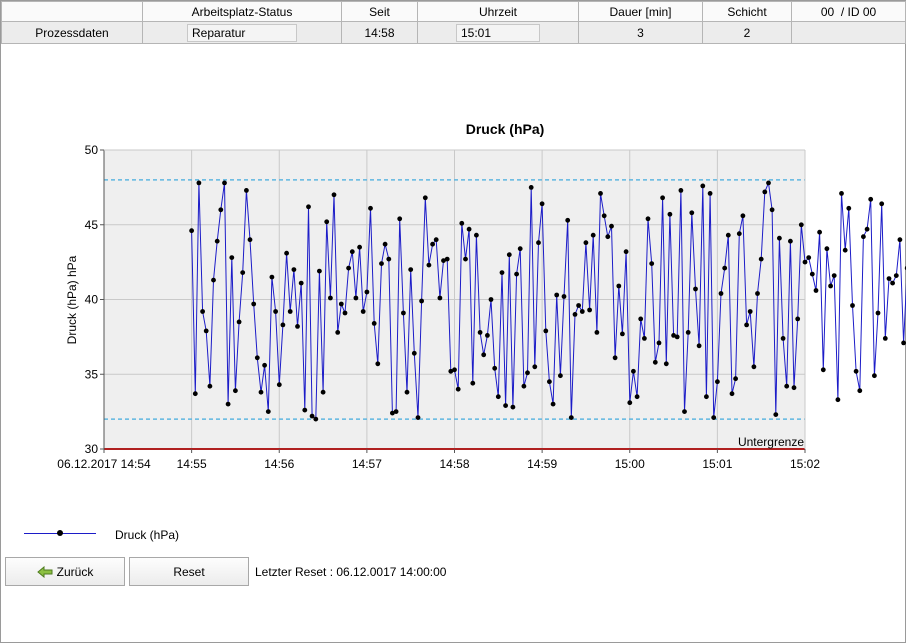 The image size is (906, 643). Describe the element at coordinates (640, 32) in the screenshot. I see `dauer-value: 3` at that location.